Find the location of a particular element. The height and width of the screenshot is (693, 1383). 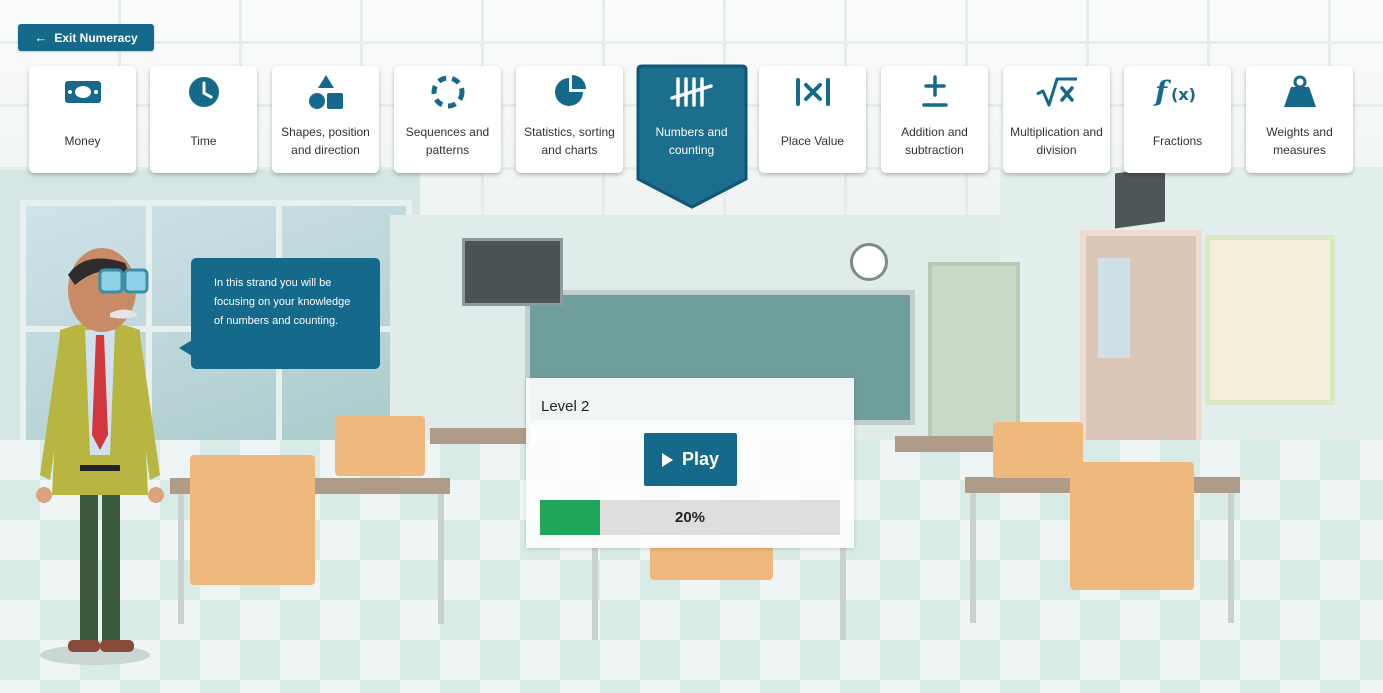

exit-numeracy-label: Exit Numeracy is located at coordinates (96, 37).